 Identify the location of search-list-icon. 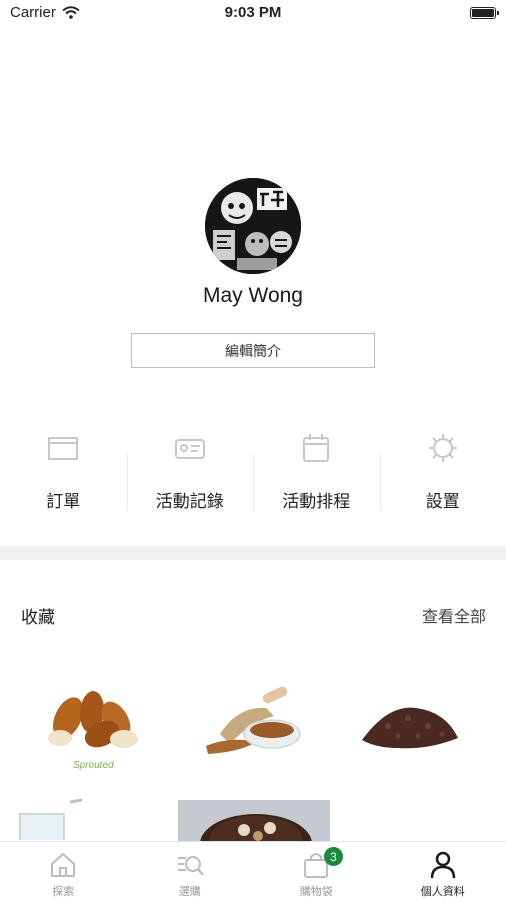
(190, 865).